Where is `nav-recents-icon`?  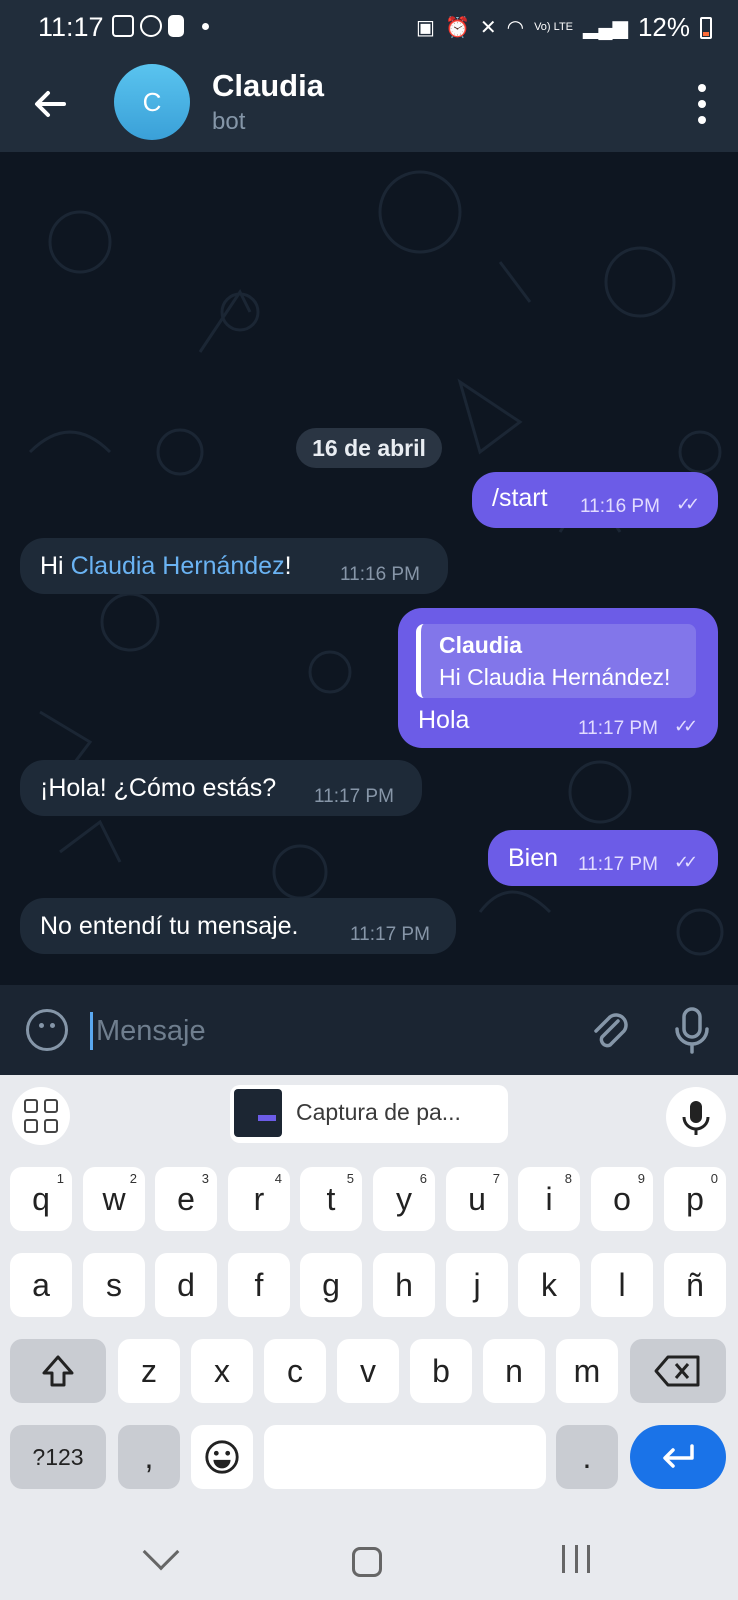 nav-recents-icon is located at coordinates (576, 1560).